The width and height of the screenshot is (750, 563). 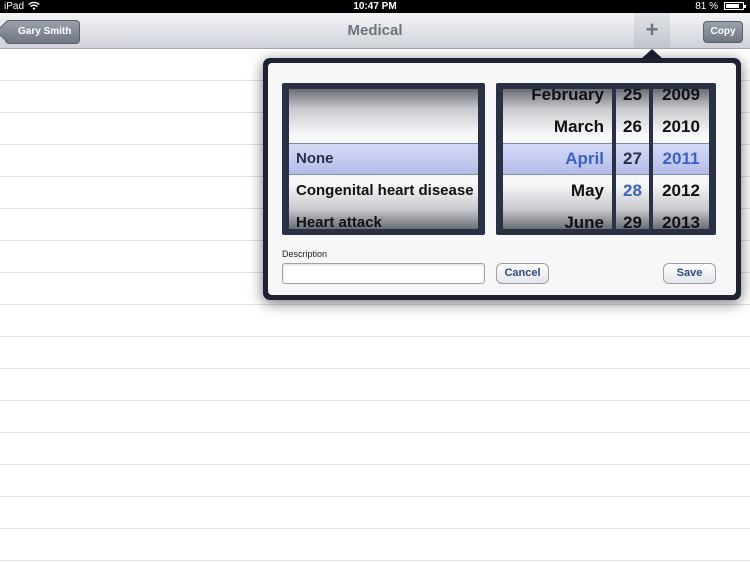 I want to click on year-row: 2010, so click(x=681, y=127).